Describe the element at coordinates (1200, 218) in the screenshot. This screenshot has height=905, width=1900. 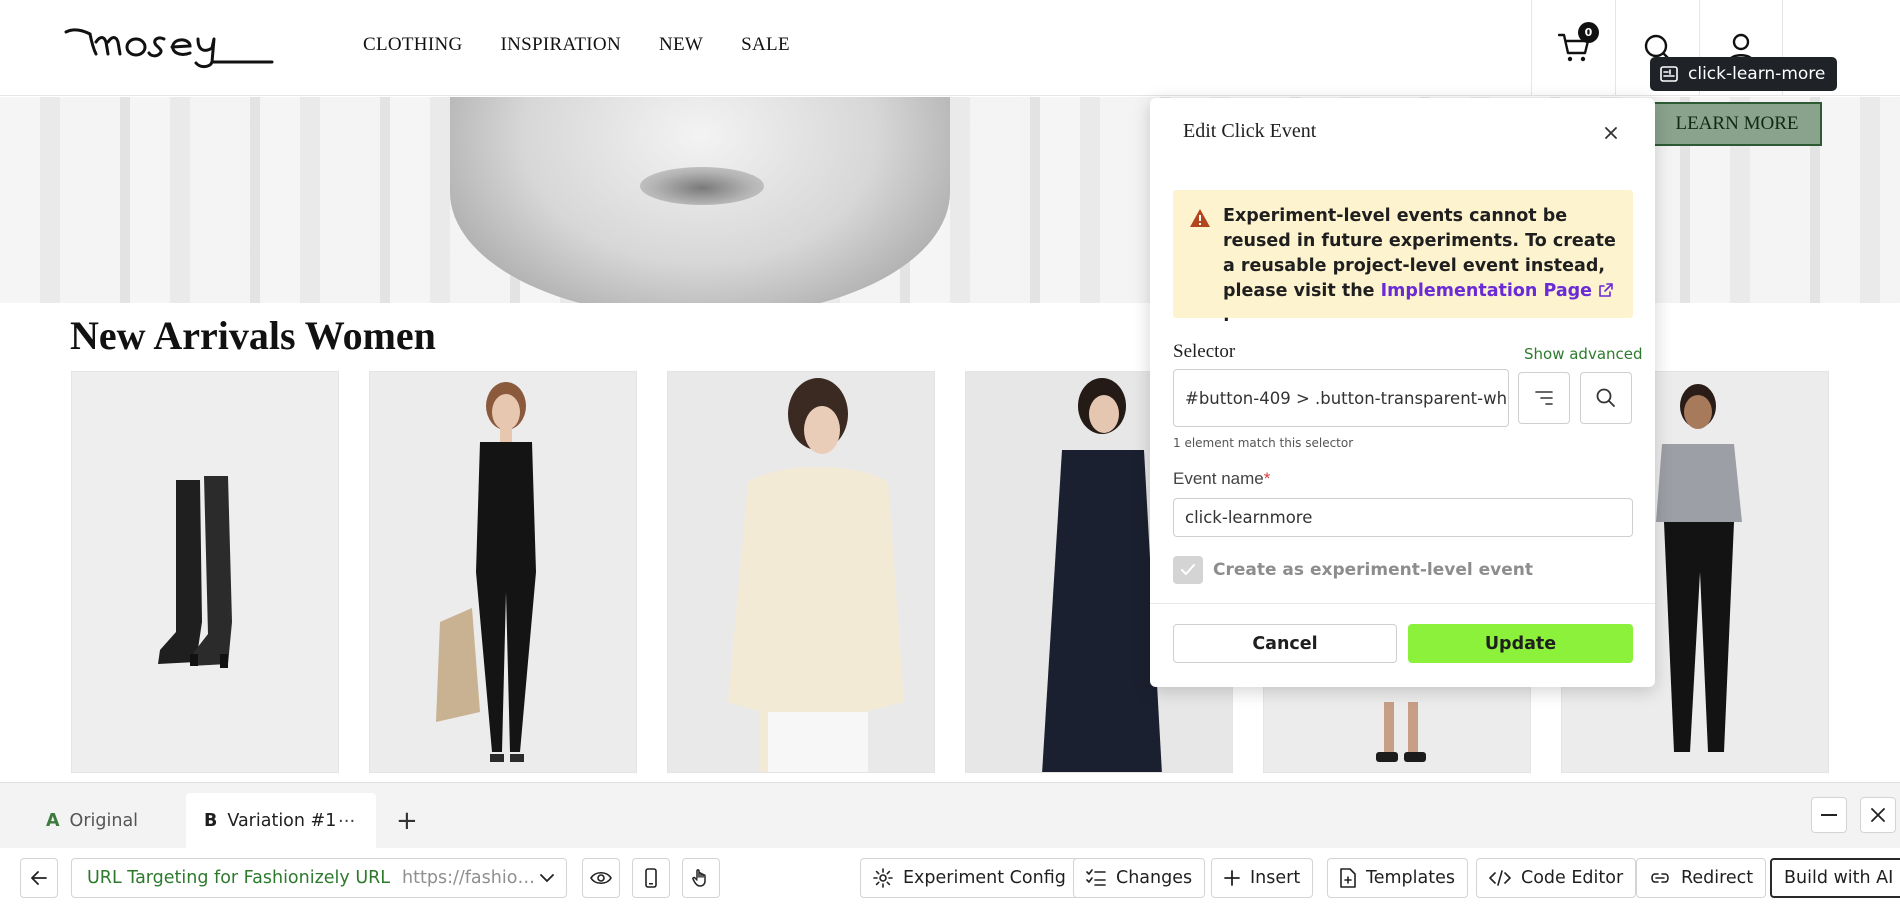
I see `warning-icon` at that location.